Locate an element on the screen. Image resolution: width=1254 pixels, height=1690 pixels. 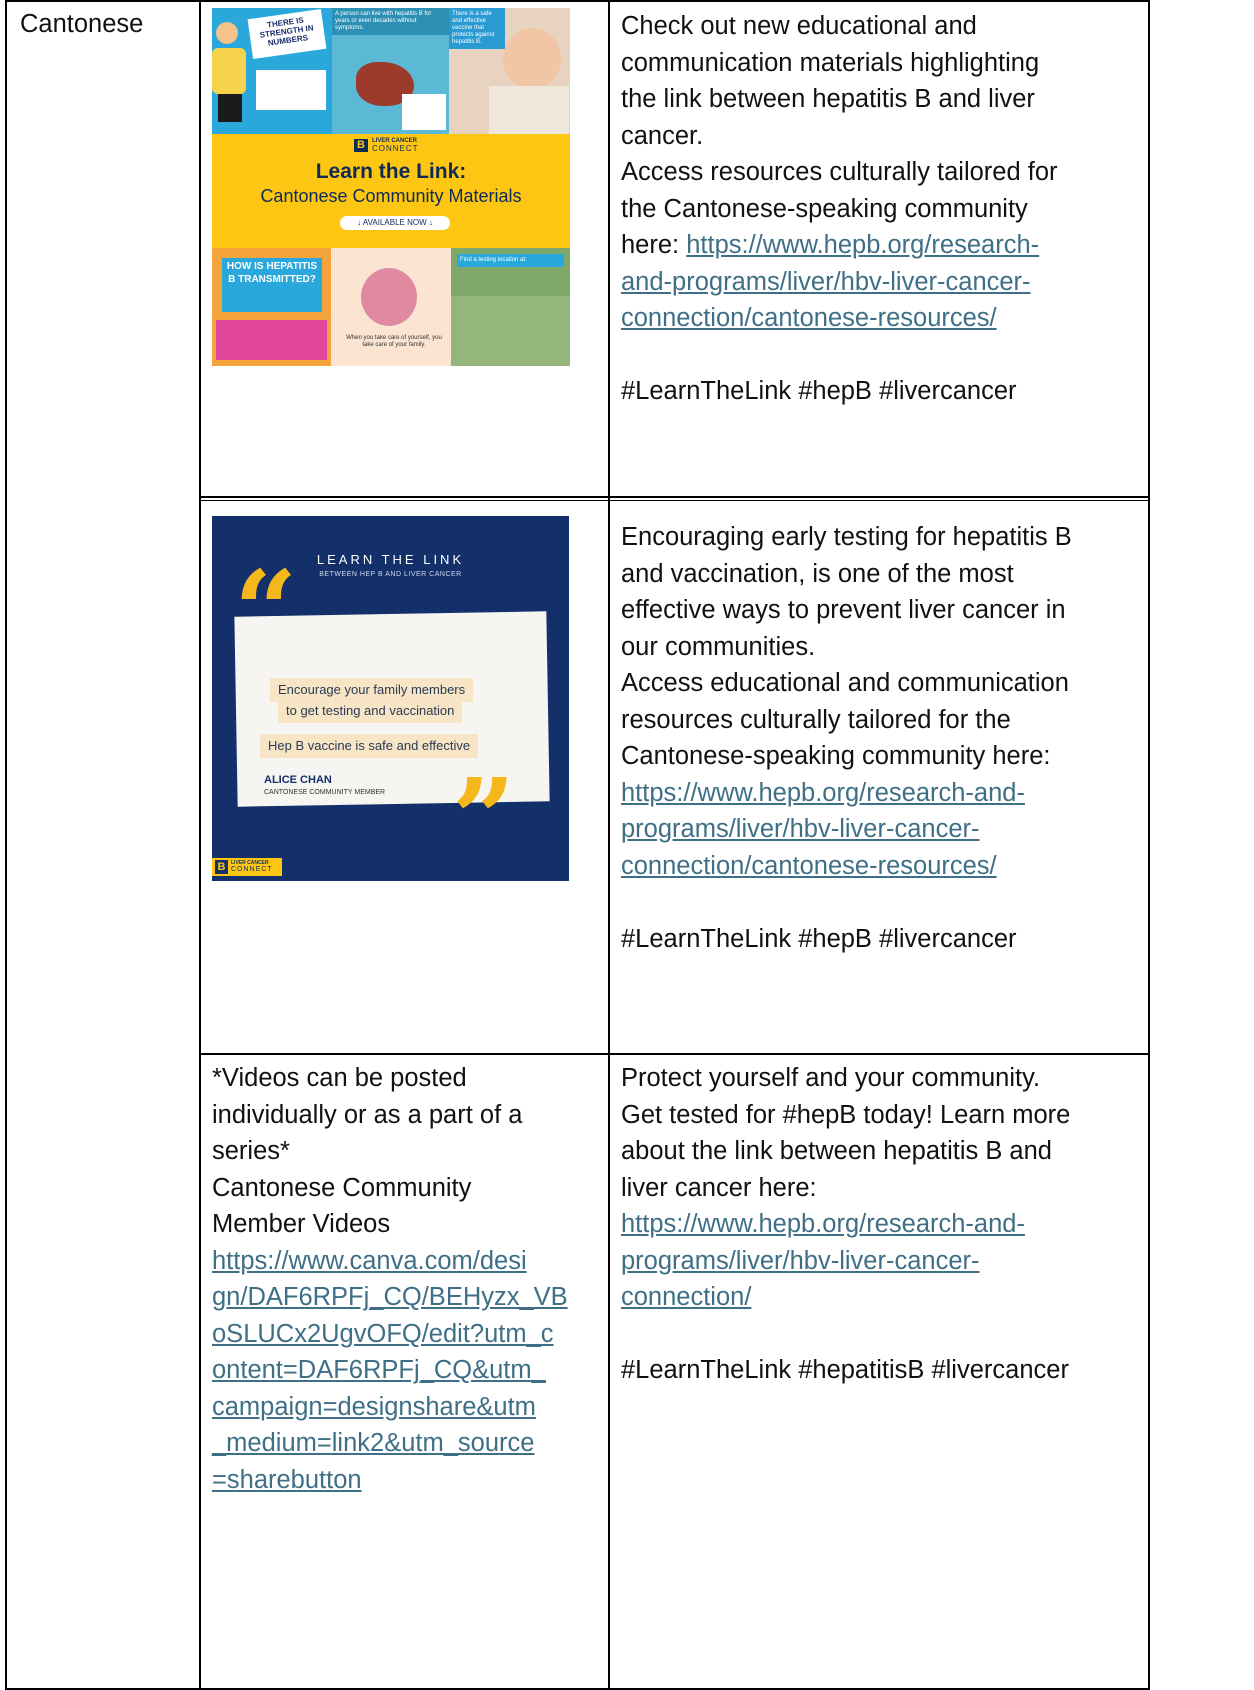
video-link: oSLUCx2UgvOFQ/edit?utm_c is located at coordinates (383, 1334).